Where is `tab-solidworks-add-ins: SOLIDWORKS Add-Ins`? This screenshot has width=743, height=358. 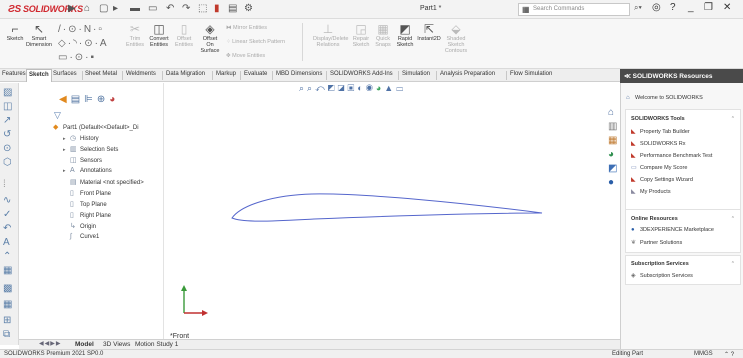 tab-solidworks-add-ins: SOLIDWORKS Add-Ins is located at coordinates (361, 74).